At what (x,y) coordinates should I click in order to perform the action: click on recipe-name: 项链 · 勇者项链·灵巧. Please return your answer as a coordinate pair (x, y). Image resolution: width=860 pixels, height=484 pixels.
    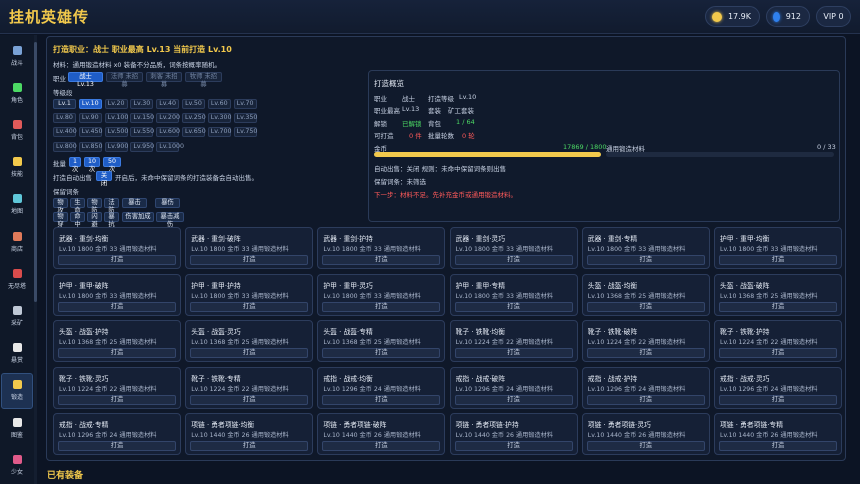
    Looking at the image, I should click on (619, 425).